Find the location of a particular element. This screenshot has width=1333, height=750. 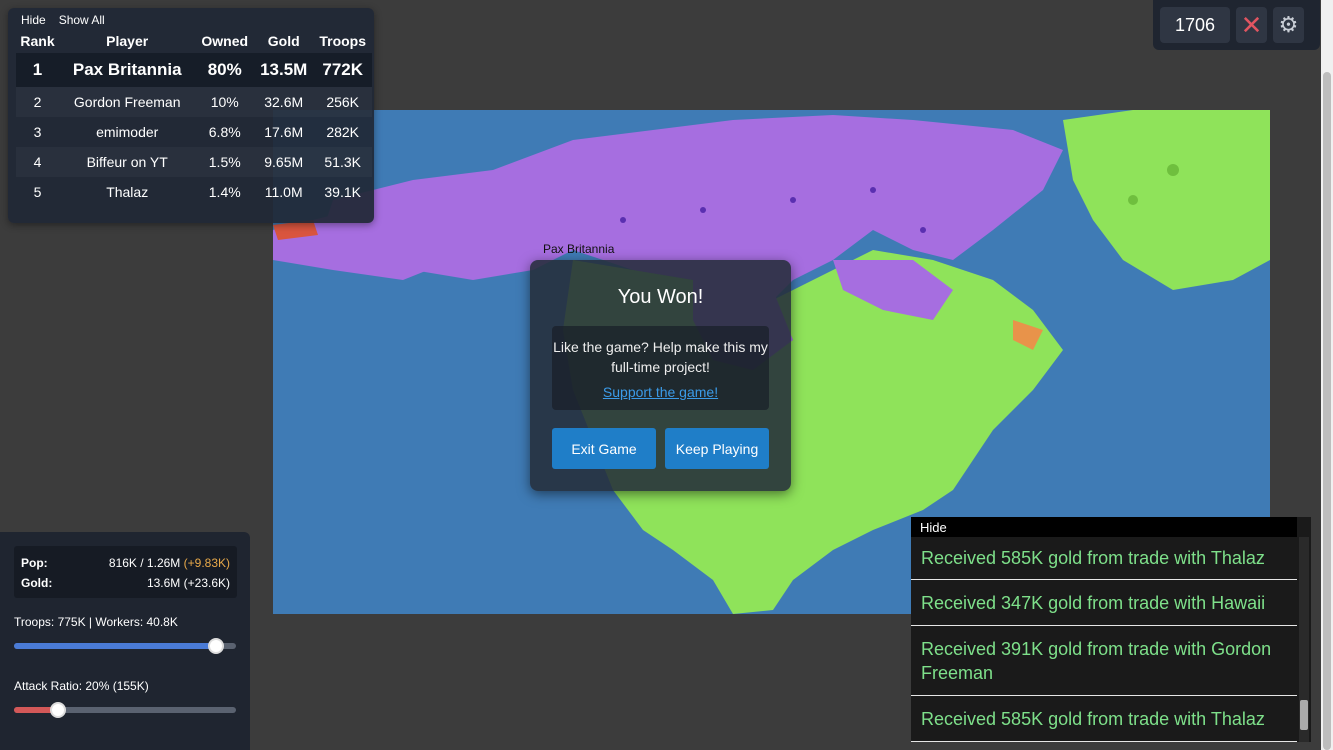

leaderboard-row: 1 Pax Britannia 80% 13.5M 772K is located at coordinates (194, 70).